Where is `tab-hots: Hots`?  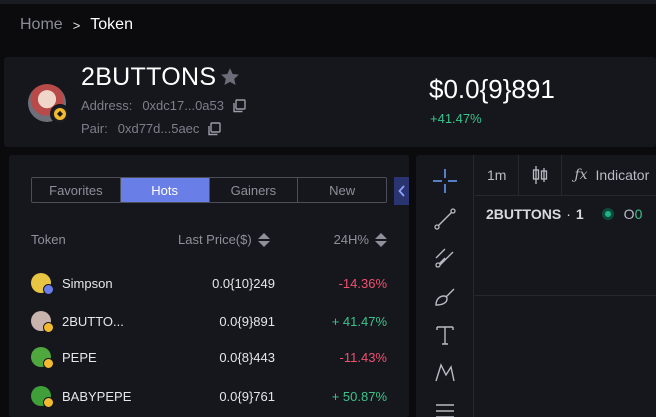 tab-hots: Hots is located at coordinates (165, 190).